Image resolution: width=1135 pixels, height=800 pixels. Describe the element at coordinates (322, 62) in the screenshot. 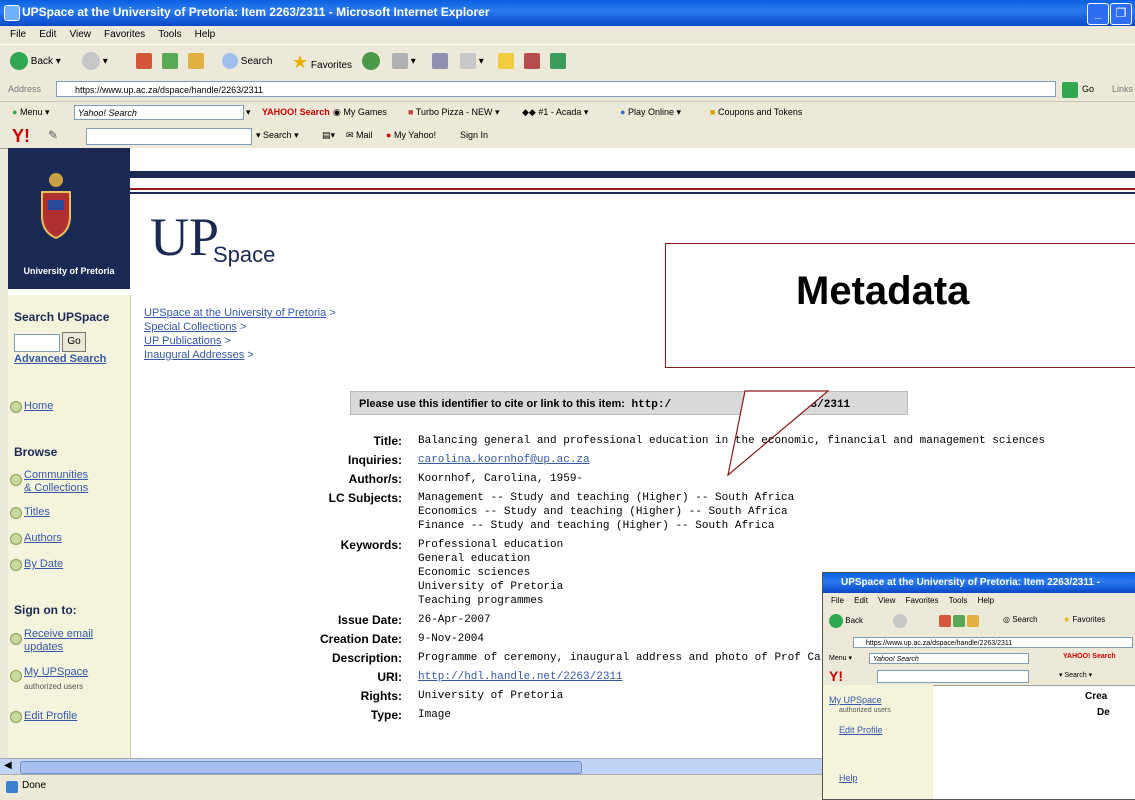

I see `favorites-button: ★ Favorites` at that location.